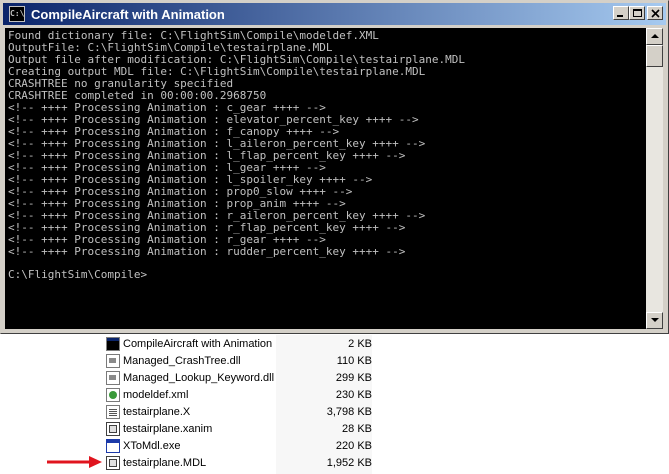  Describe the element at coordinates (152, 445) in the screenshot. I see `file-name: XToMdl.exe` at that location.